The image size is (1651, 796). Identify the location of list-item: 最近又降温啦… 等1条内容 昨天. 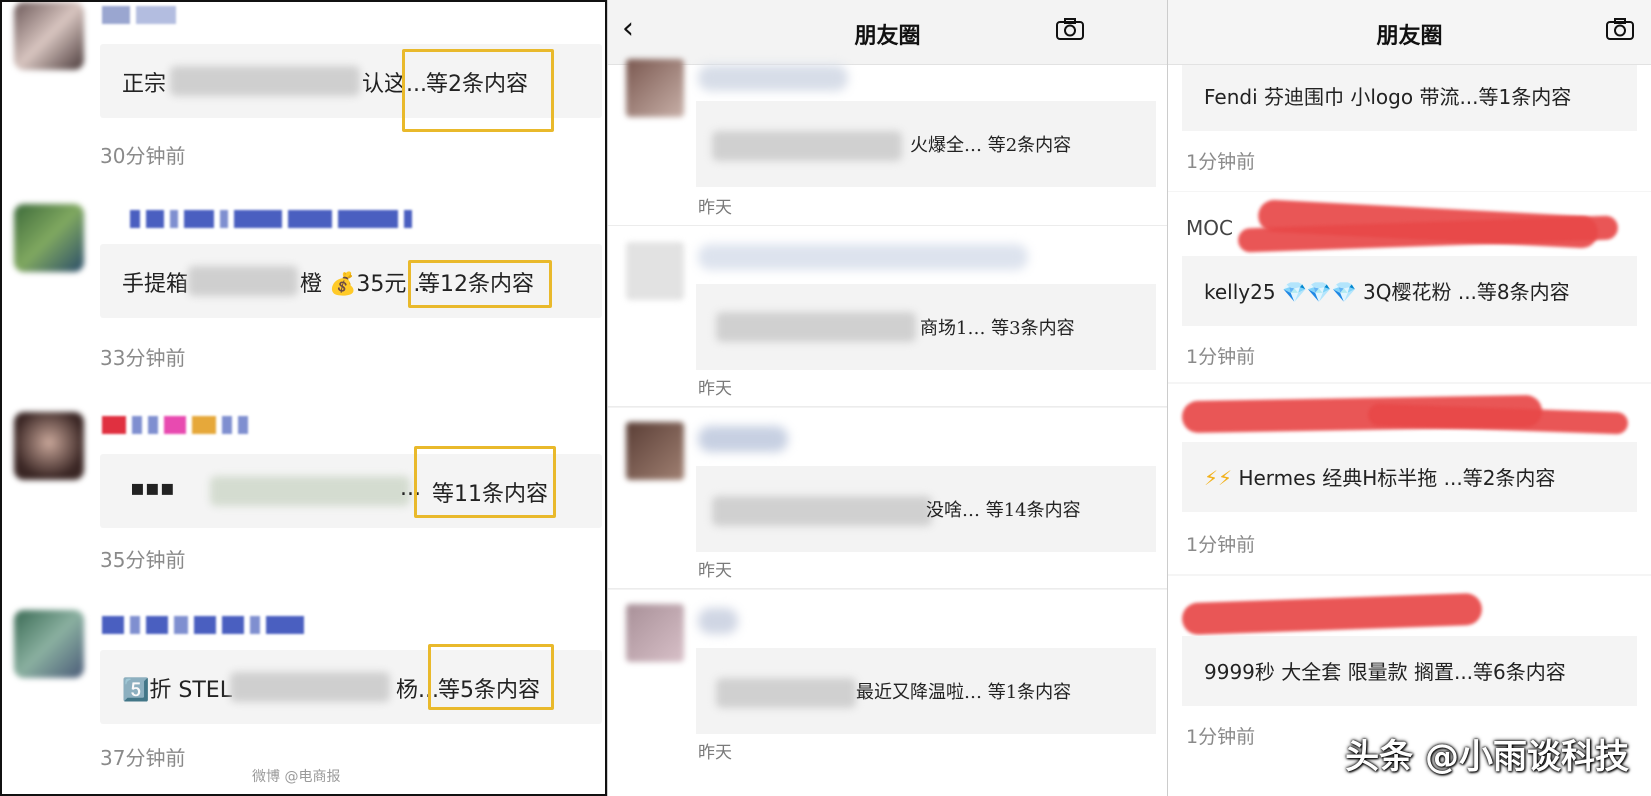
(887, 693).